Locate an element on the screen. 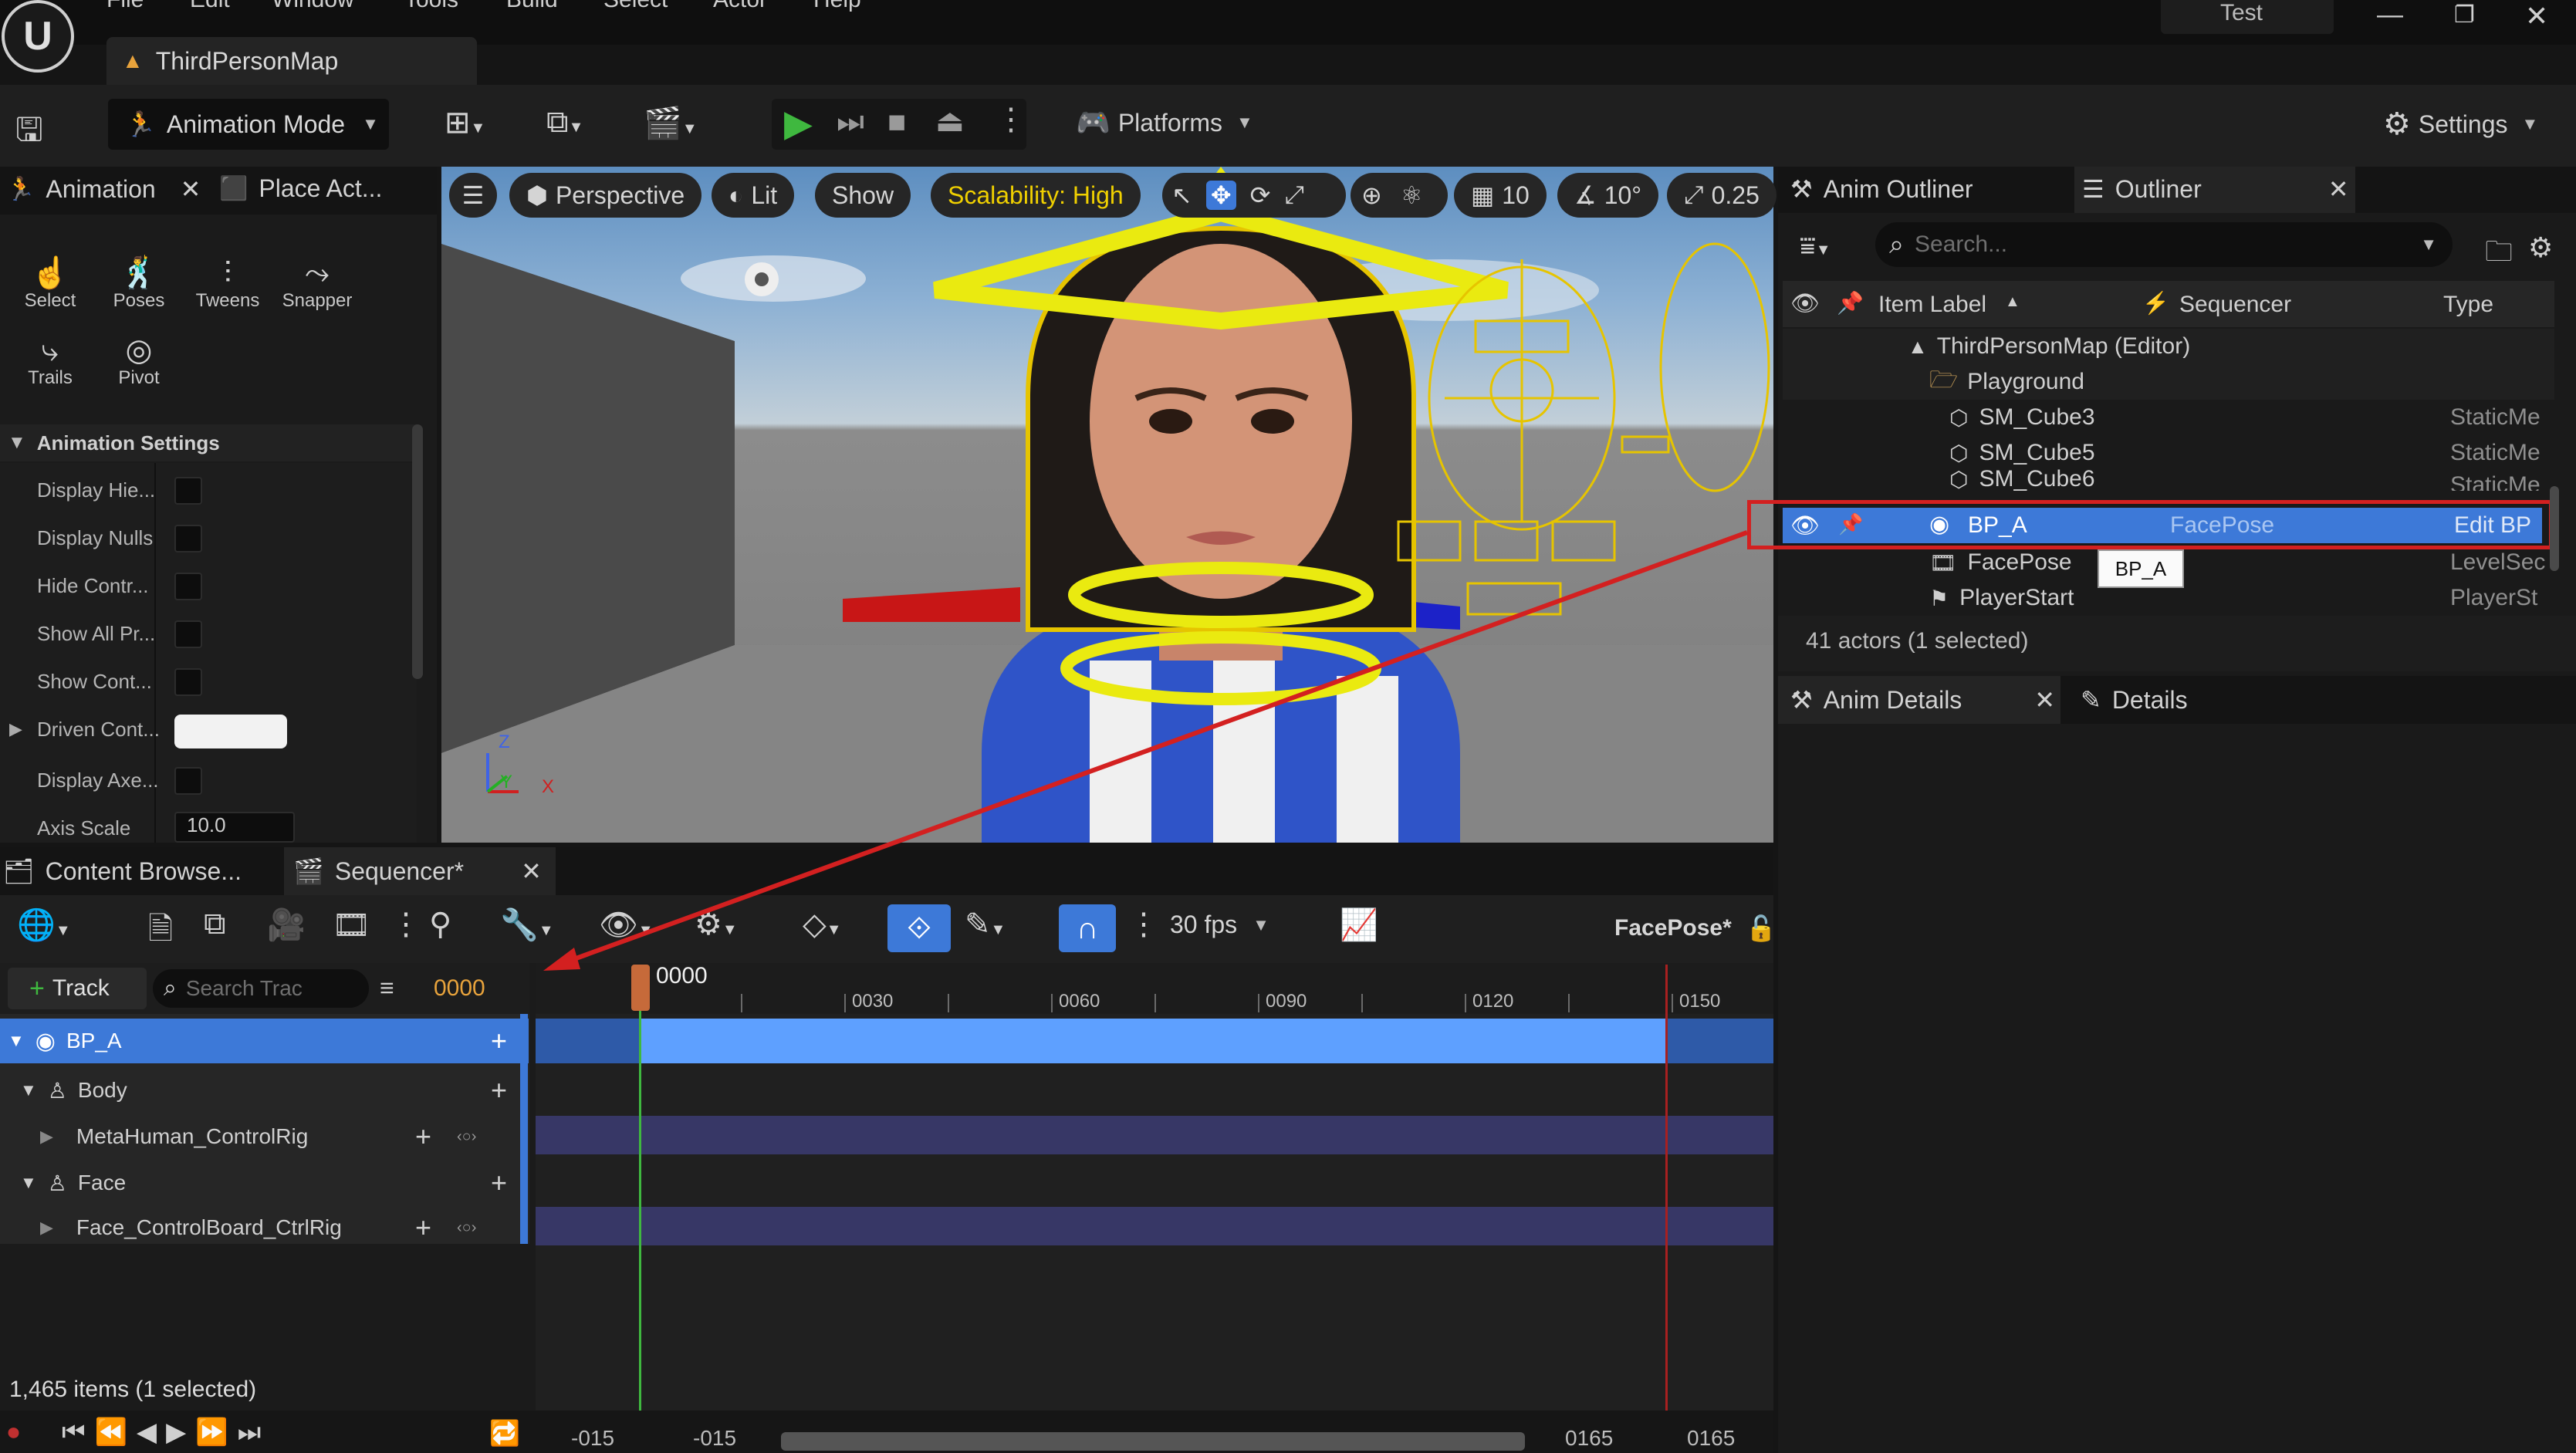  content-browser-status: 1,465 items (1 selected) is located at coordinates (133, 1390).